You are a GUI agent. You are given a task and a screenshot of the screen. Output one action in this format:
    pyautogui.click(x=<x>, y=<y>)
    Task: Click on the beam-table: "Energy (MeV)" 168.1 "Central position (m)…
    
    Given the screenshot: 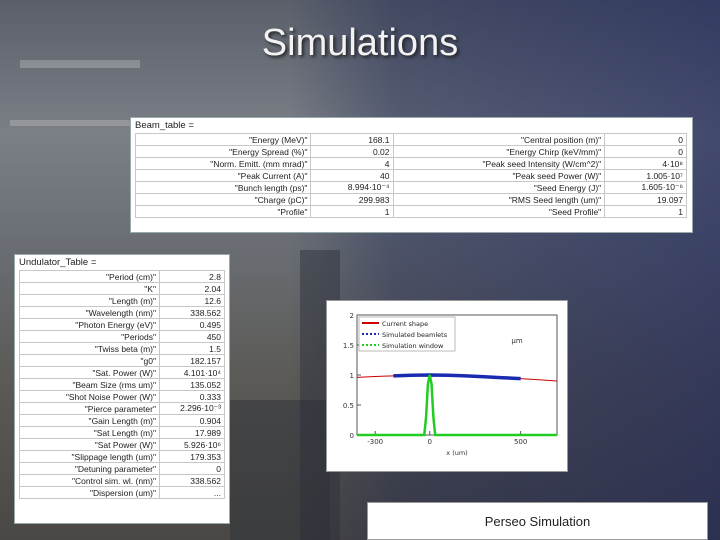 What is the action you would take?
    pyautogui.click(x=410, y=175)
    